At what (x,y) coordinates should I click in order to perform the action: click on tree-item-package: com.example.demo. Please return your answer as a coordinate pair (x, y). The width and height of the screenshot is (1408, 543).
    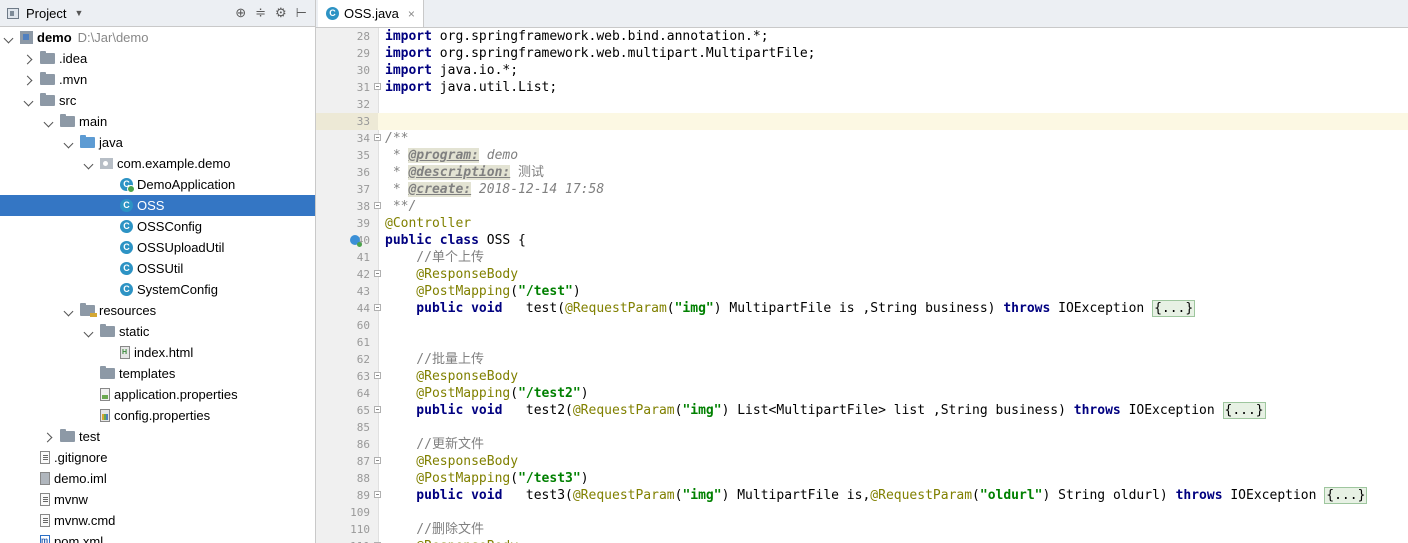
    Looking at the image, I should click on (157, 163).